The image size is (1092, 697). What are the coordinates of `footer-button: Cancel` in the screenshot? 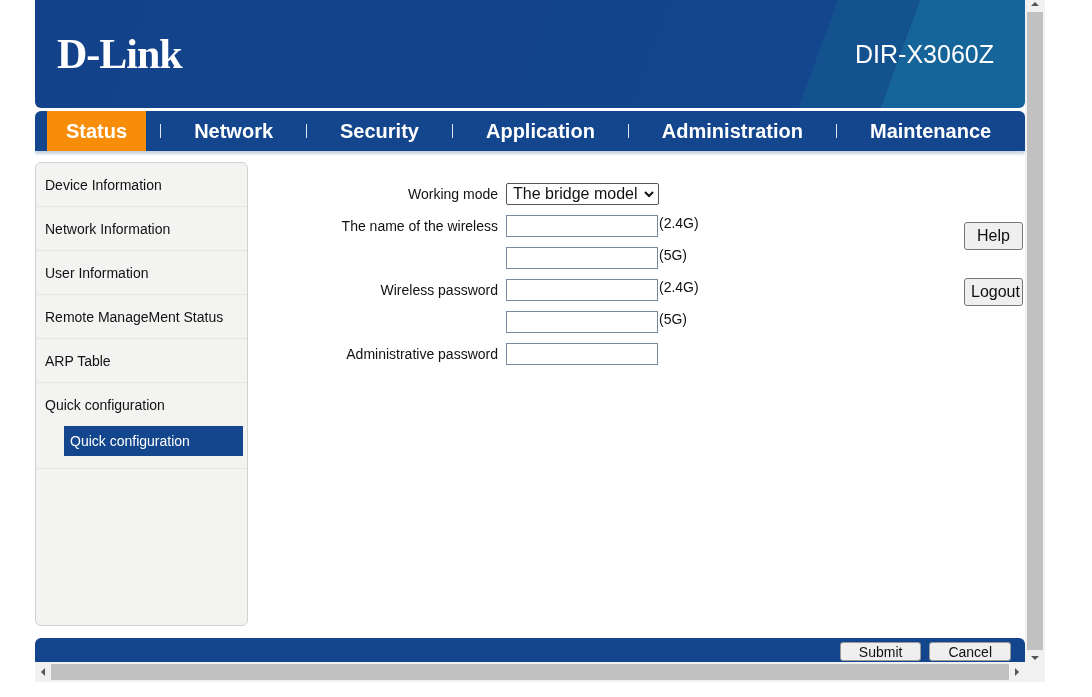 It's located at (970, 651).